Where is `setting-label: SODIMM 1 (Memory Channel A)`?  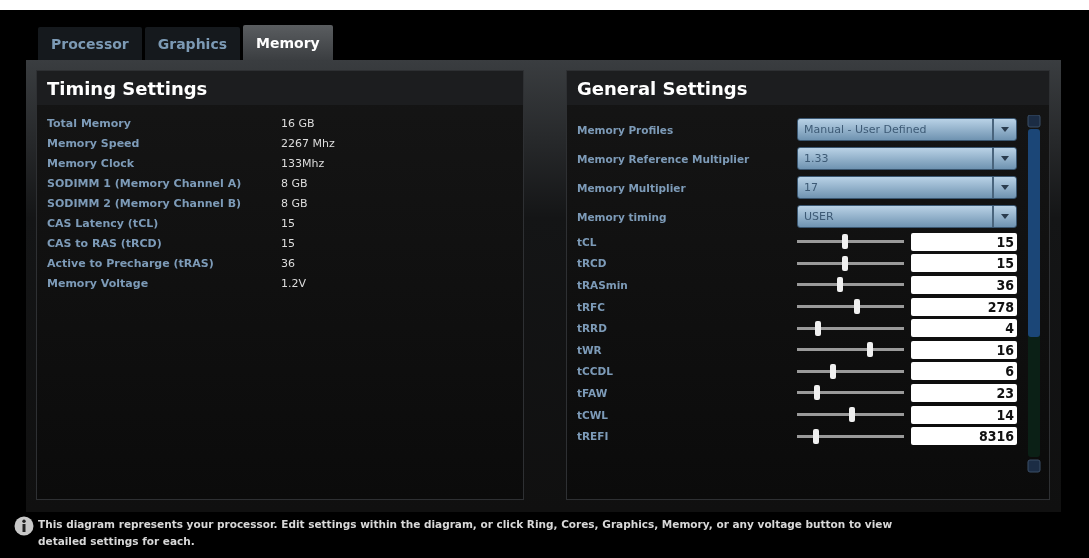
setting-label: SODIMM 1 (Memory Channel A) is located at coordinates (145, 184).